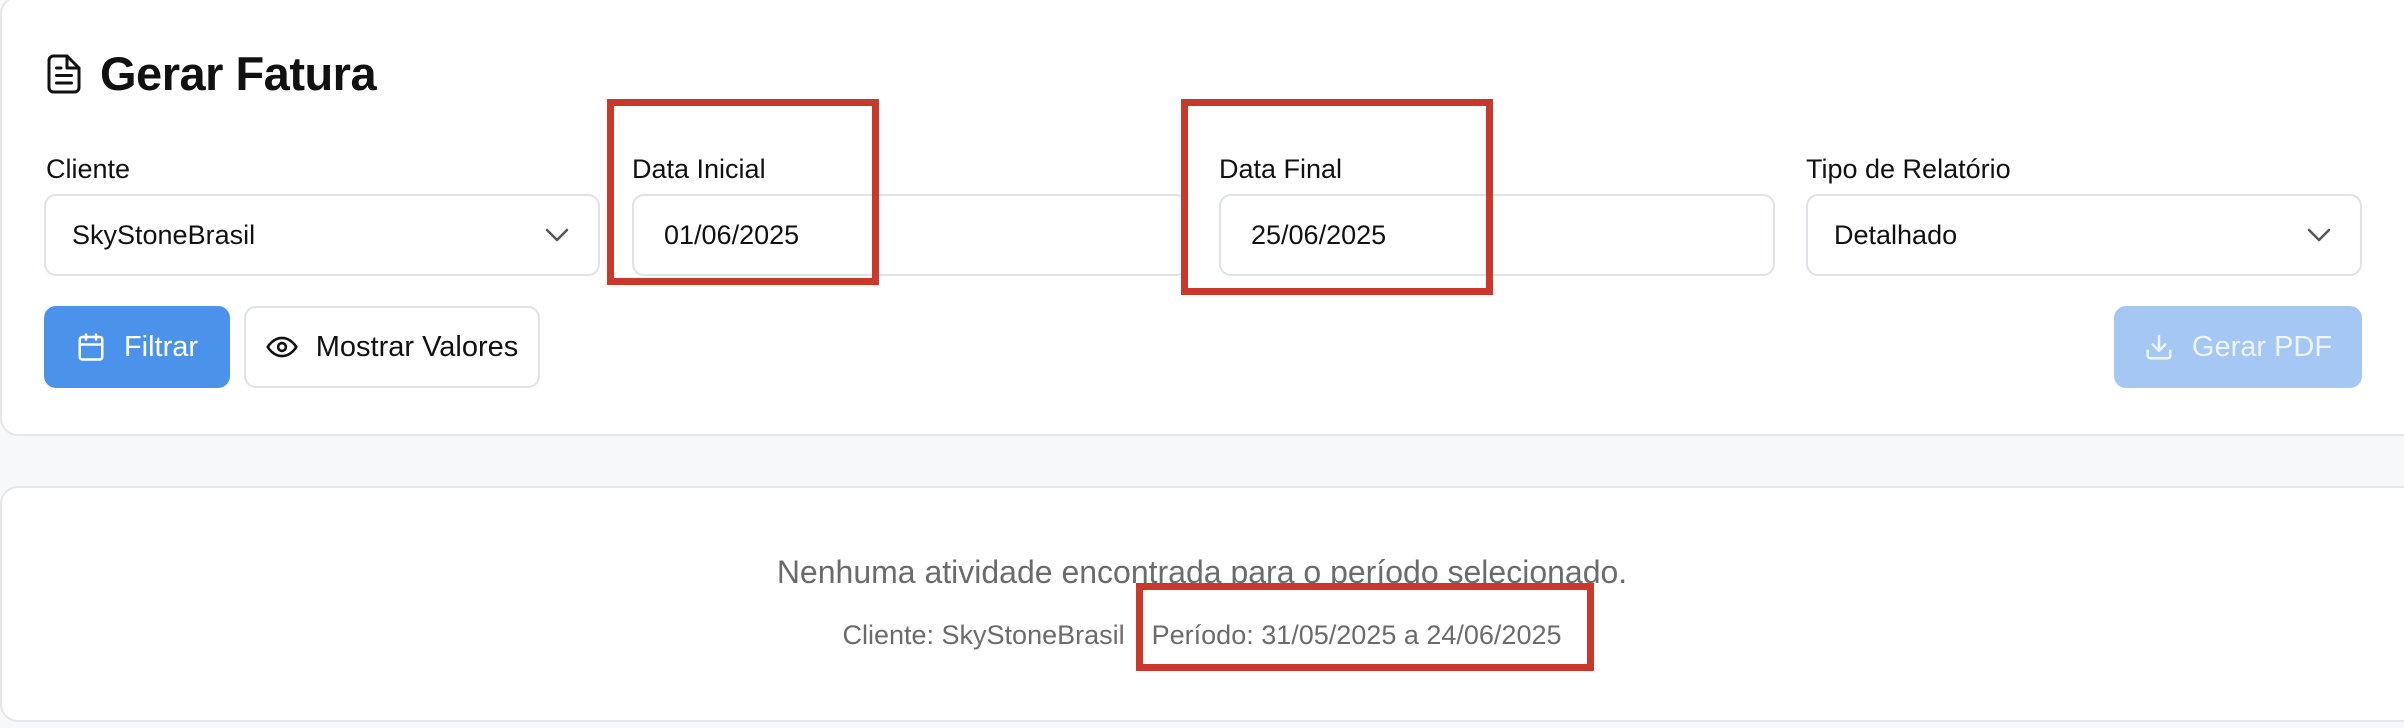  Describe the element at coordinates (1281, 169) in the screenshot. I see `data-final-label: Data Final` at that location.